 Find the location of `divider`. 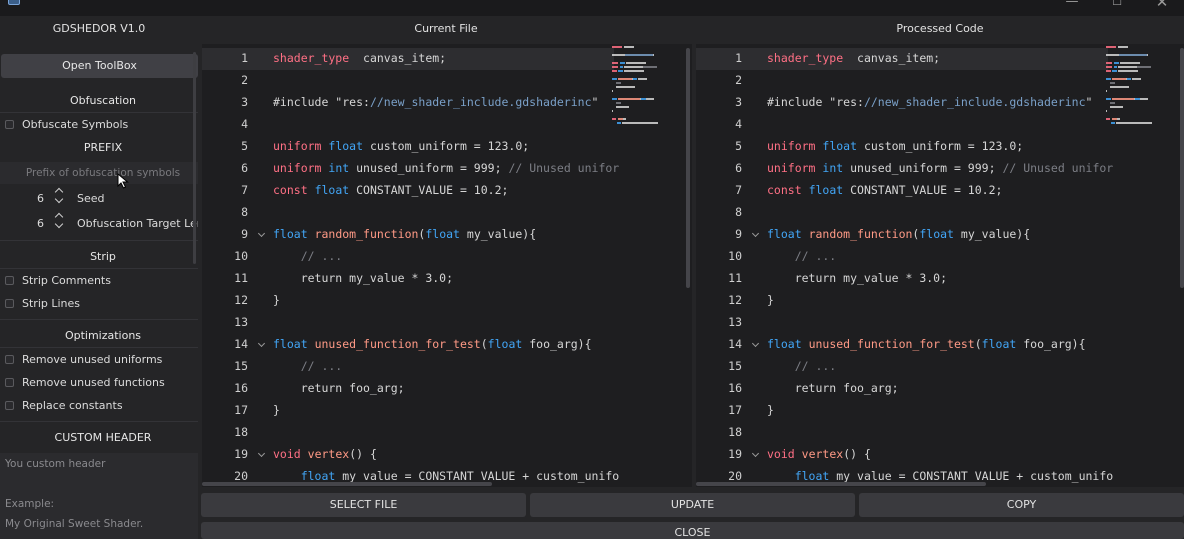

divider is located at coordinates (99, 347).